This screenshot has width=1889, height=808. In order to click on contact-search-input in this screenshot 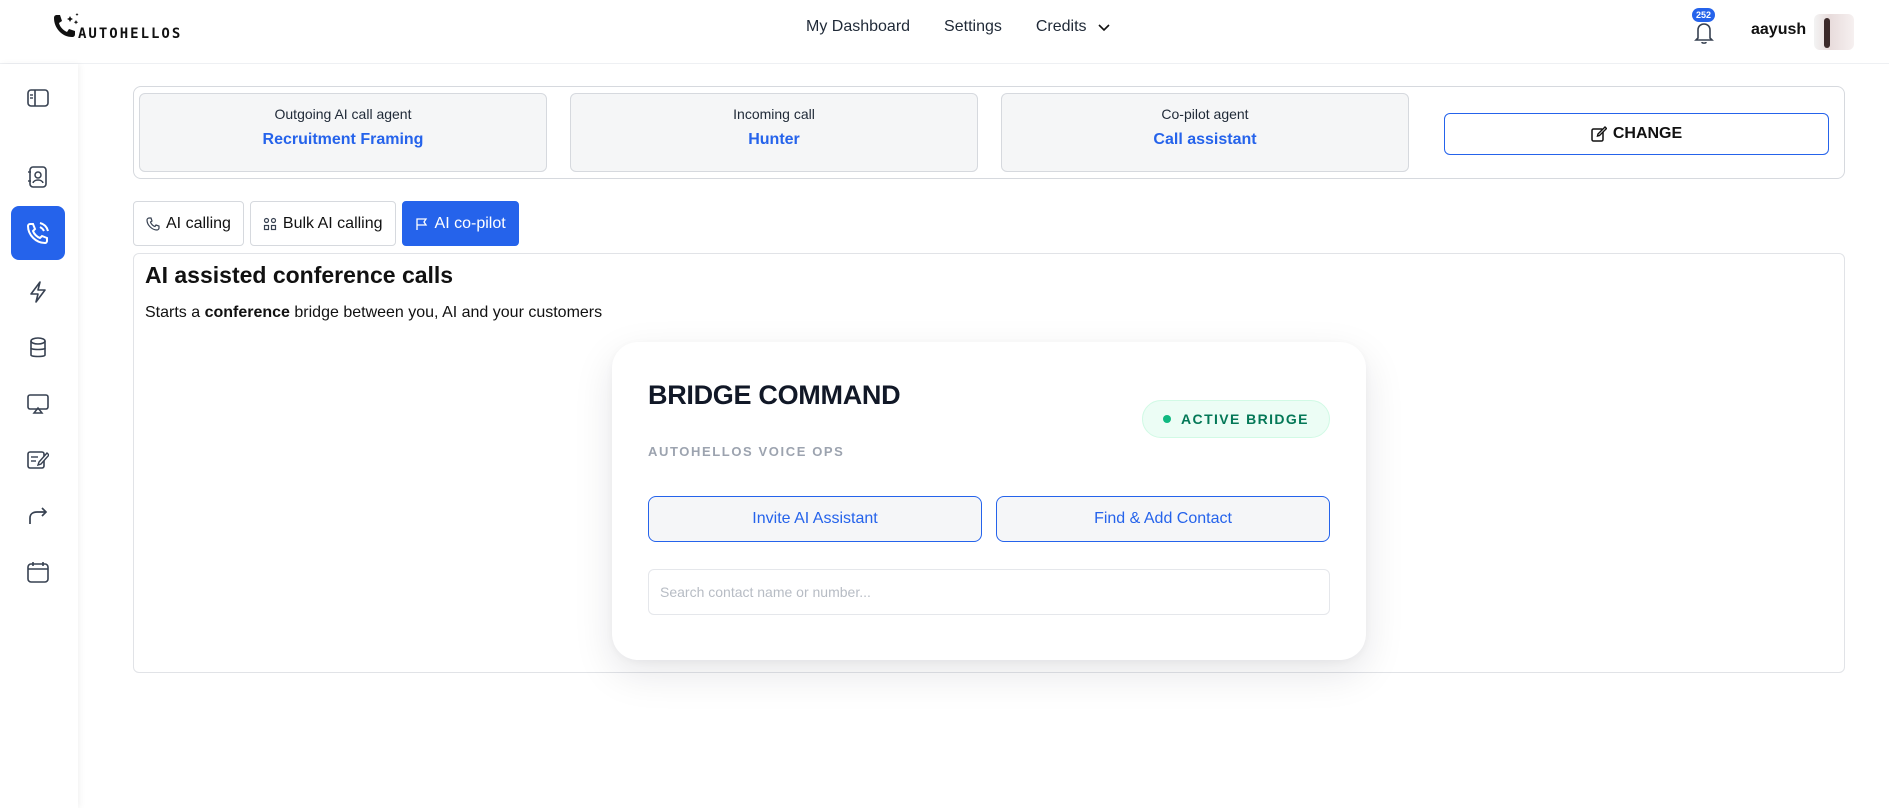, I will do `click(989, 592)`.